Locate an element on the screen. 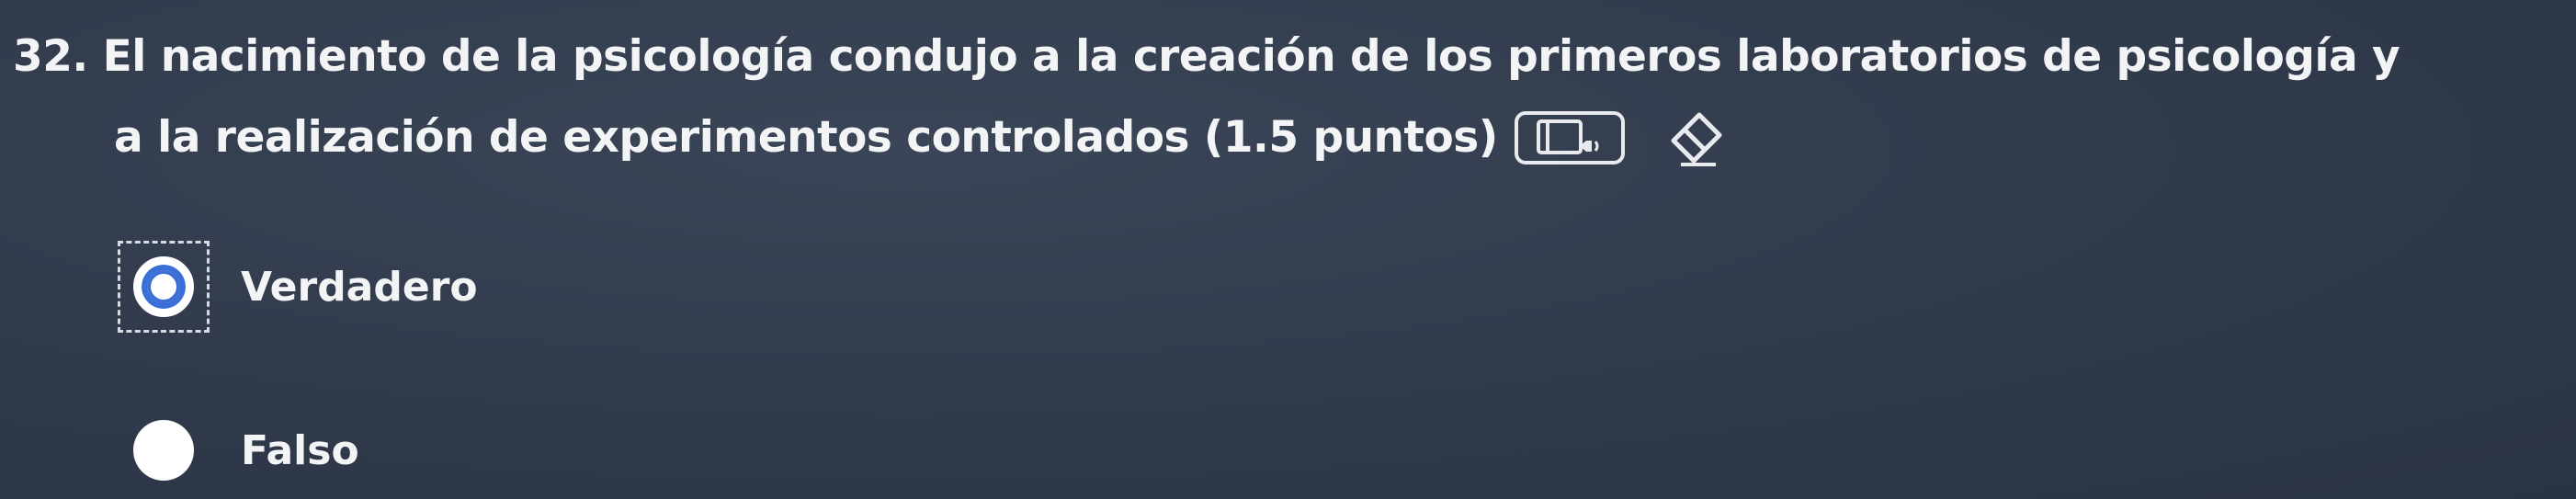 Image resolution: width=2576 pixels, height=499 pixels. option-verdadero: Verdadero is located at coordinates (298, 287).